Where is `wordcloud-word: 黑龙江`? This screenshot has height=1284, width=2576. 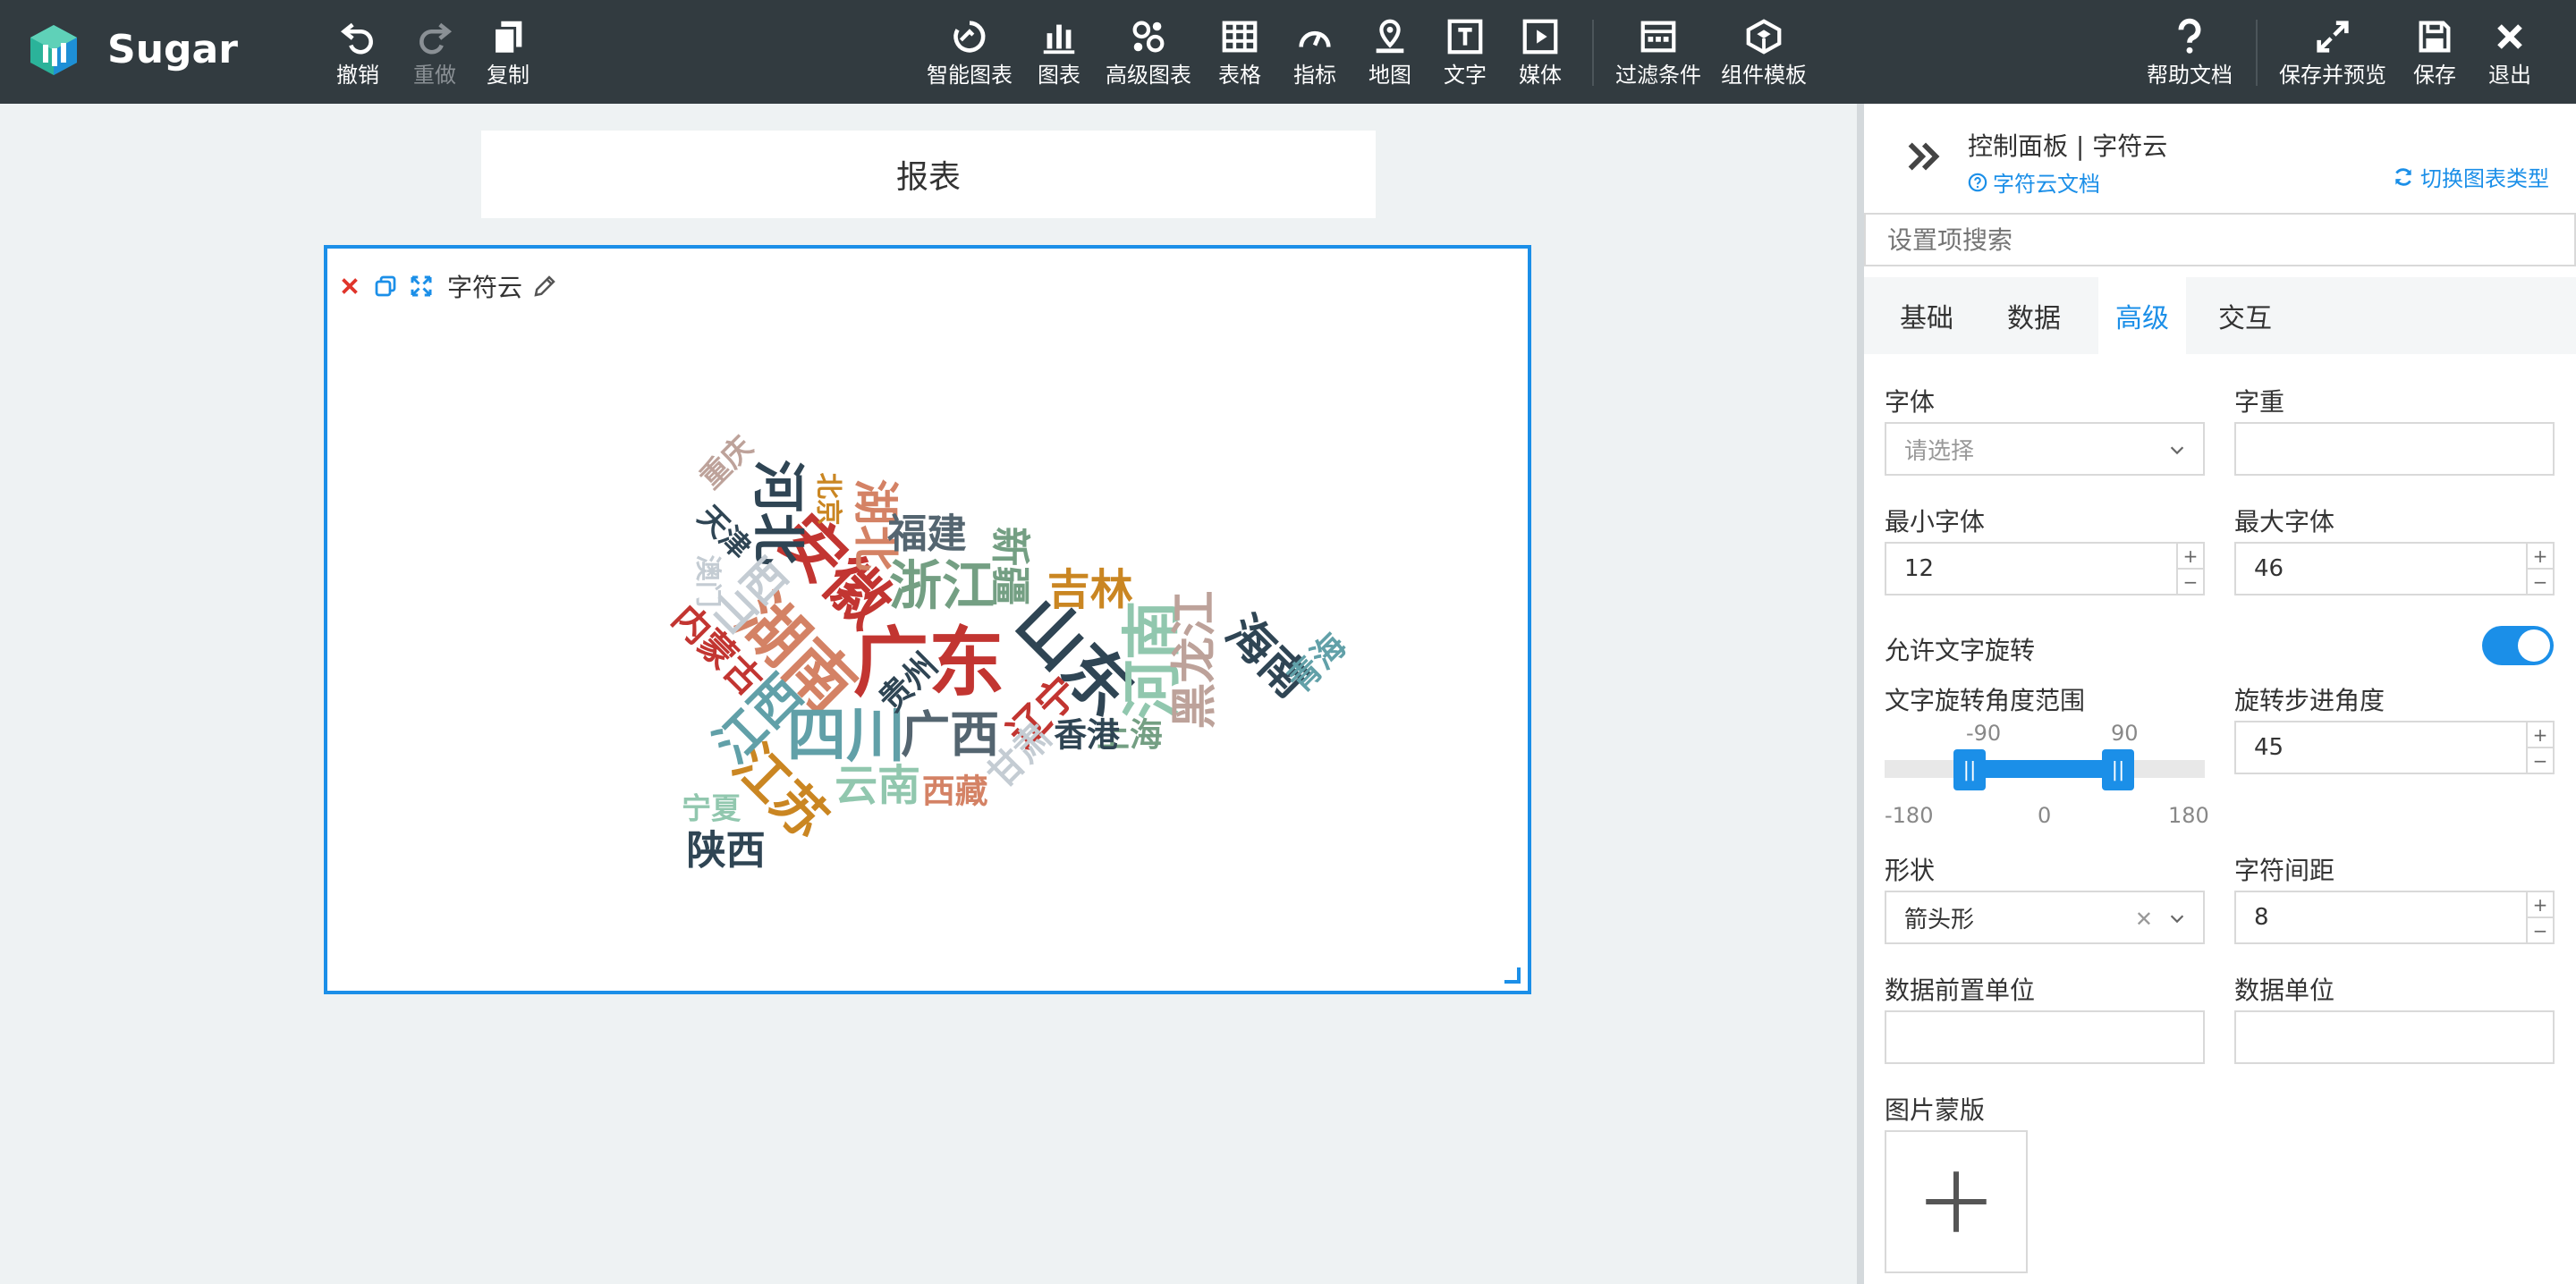 wordcloud-word: 黑龙江 is located at coordinates (1195, 660).